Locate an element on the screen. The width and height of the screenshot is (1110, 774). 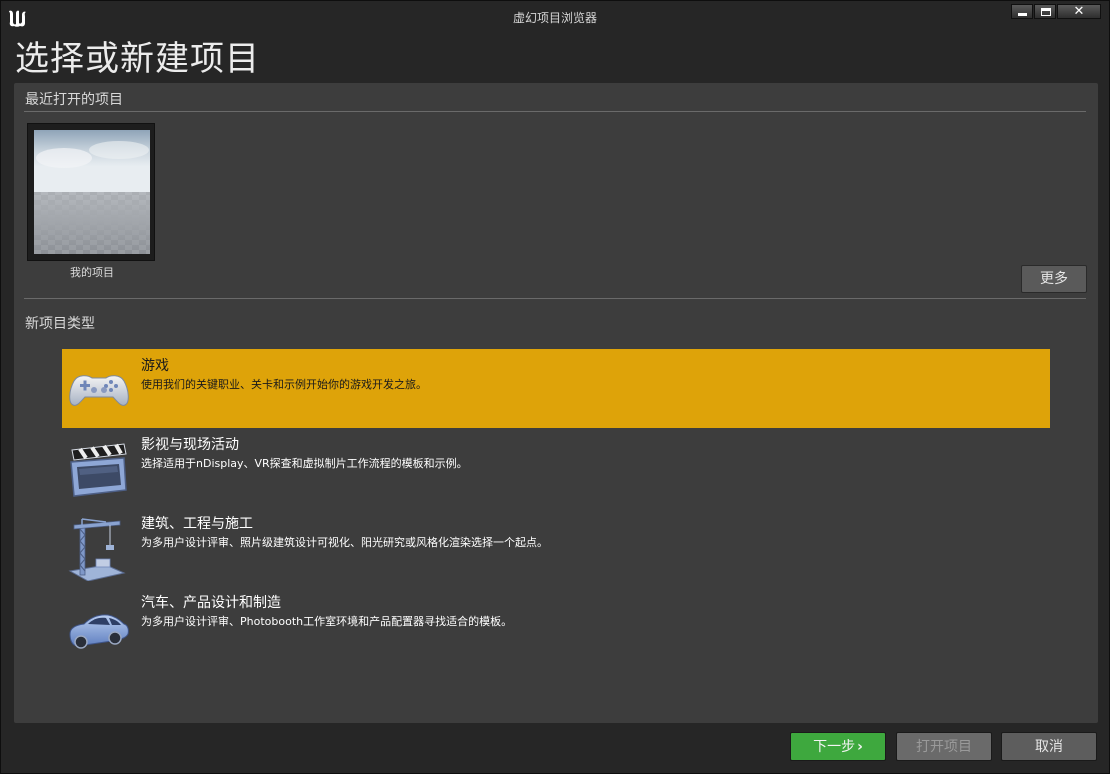
crane-icon is located at coordinates (97, 549).